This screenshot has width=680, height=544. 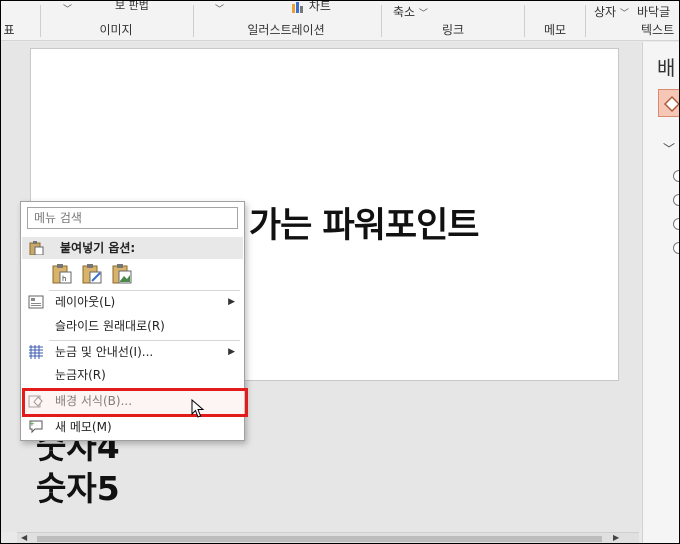 What do you see at coordinates (9, 30) in the screenshot?
I see `ribbon-group-table: 표` at bounding box center [9, 30].